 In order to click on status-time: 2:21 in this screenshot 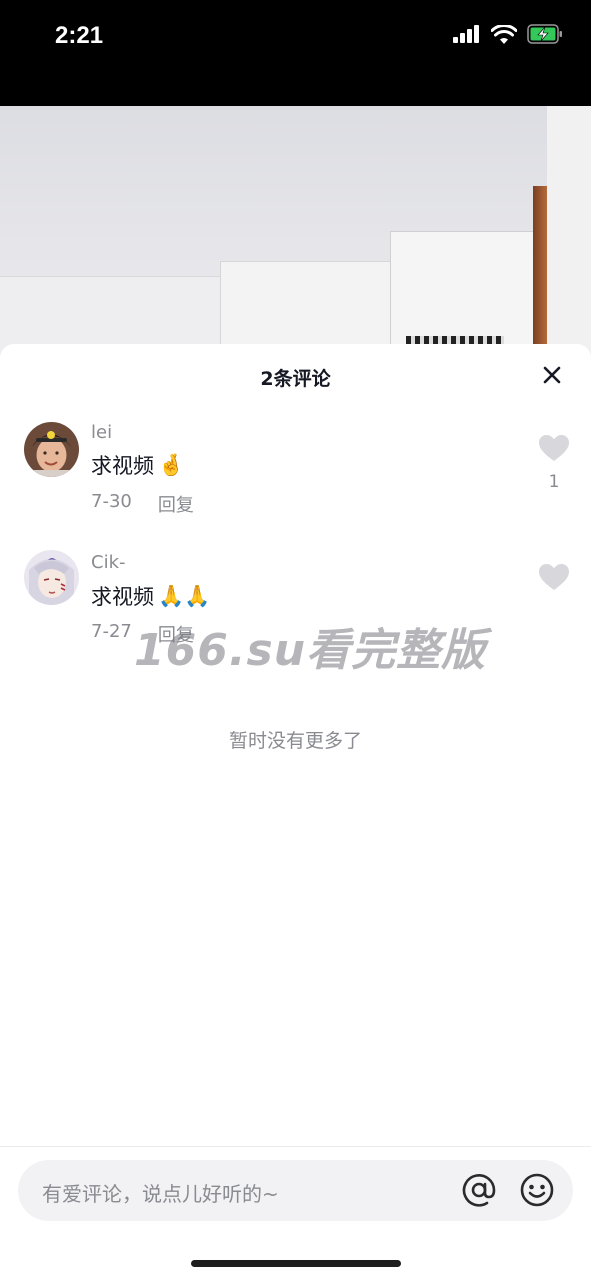, I will do `click(79, 35)`.